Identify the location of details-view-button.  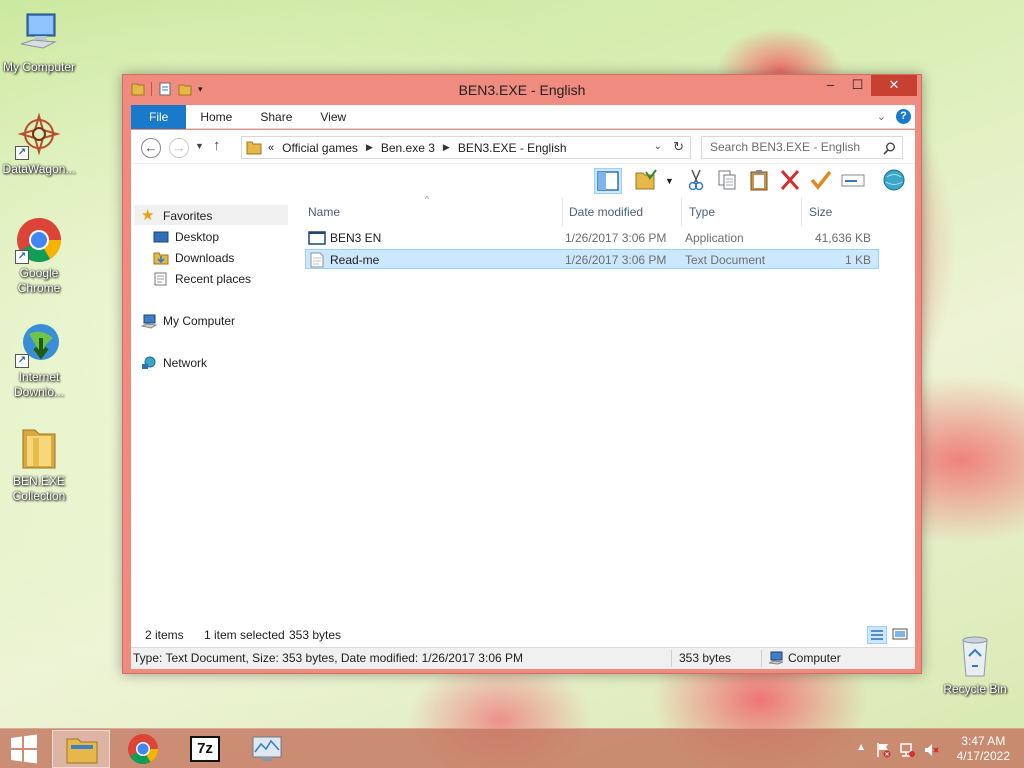
(877, 635).